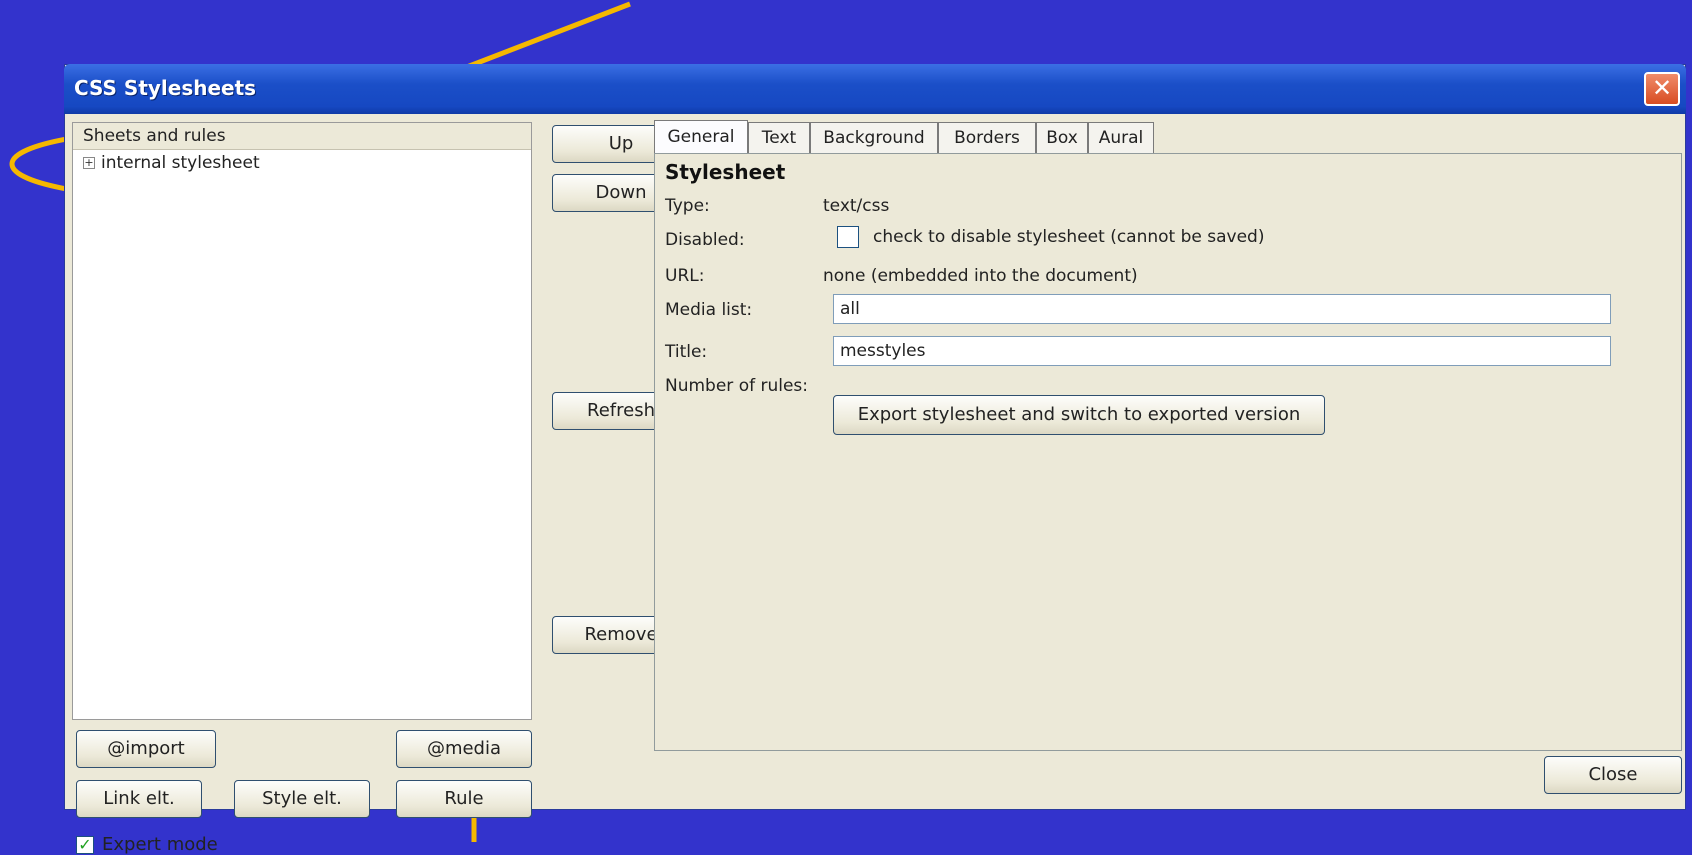  Describe the element at coordinates (464, 799) in the screenshot. I see `rule-button: Rule` at that location.